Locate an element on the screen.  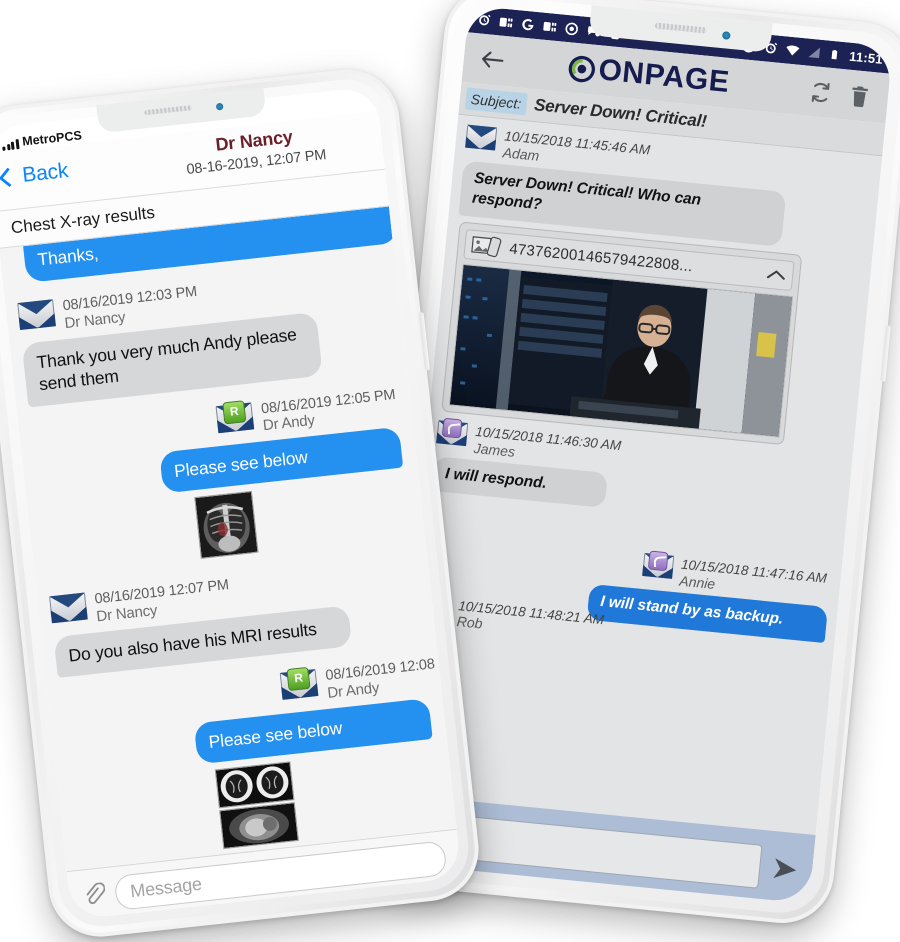
mri-lung-slices-thumbnail is located at coordinates (254, 785).